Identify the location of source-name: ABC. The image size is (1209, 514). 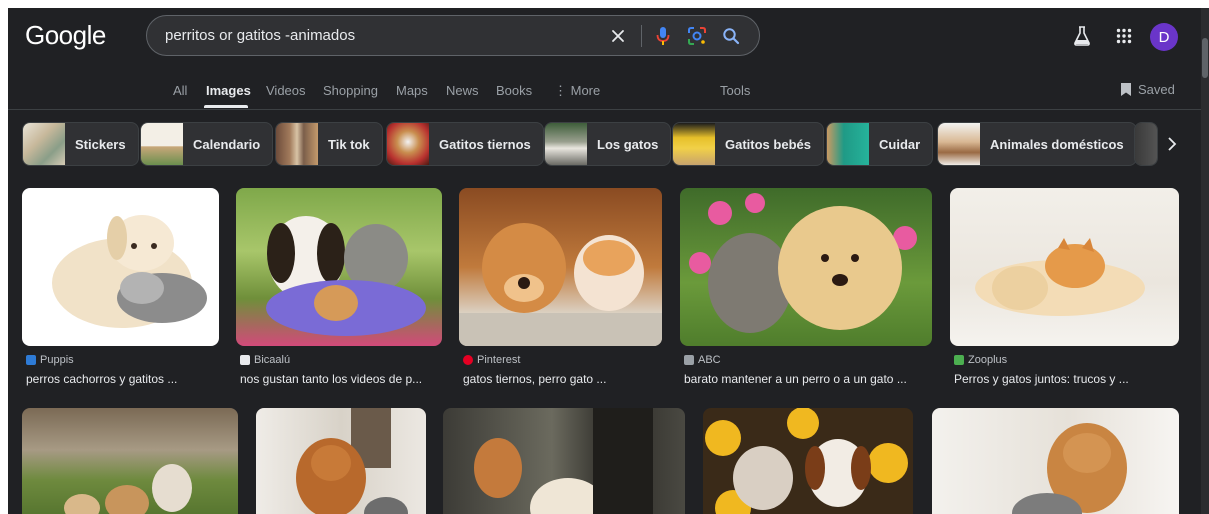
(709, 360).